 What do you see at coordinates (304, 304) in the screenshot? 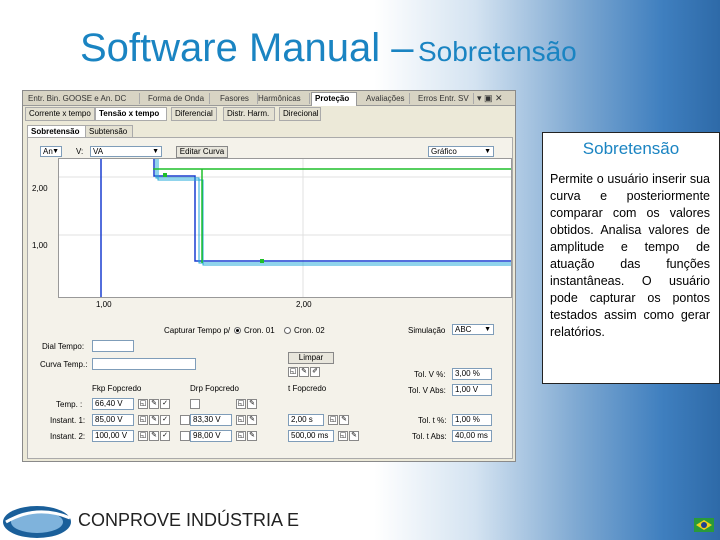
I see `x-tick-label: 2,00` at bounding box center [304, 304].